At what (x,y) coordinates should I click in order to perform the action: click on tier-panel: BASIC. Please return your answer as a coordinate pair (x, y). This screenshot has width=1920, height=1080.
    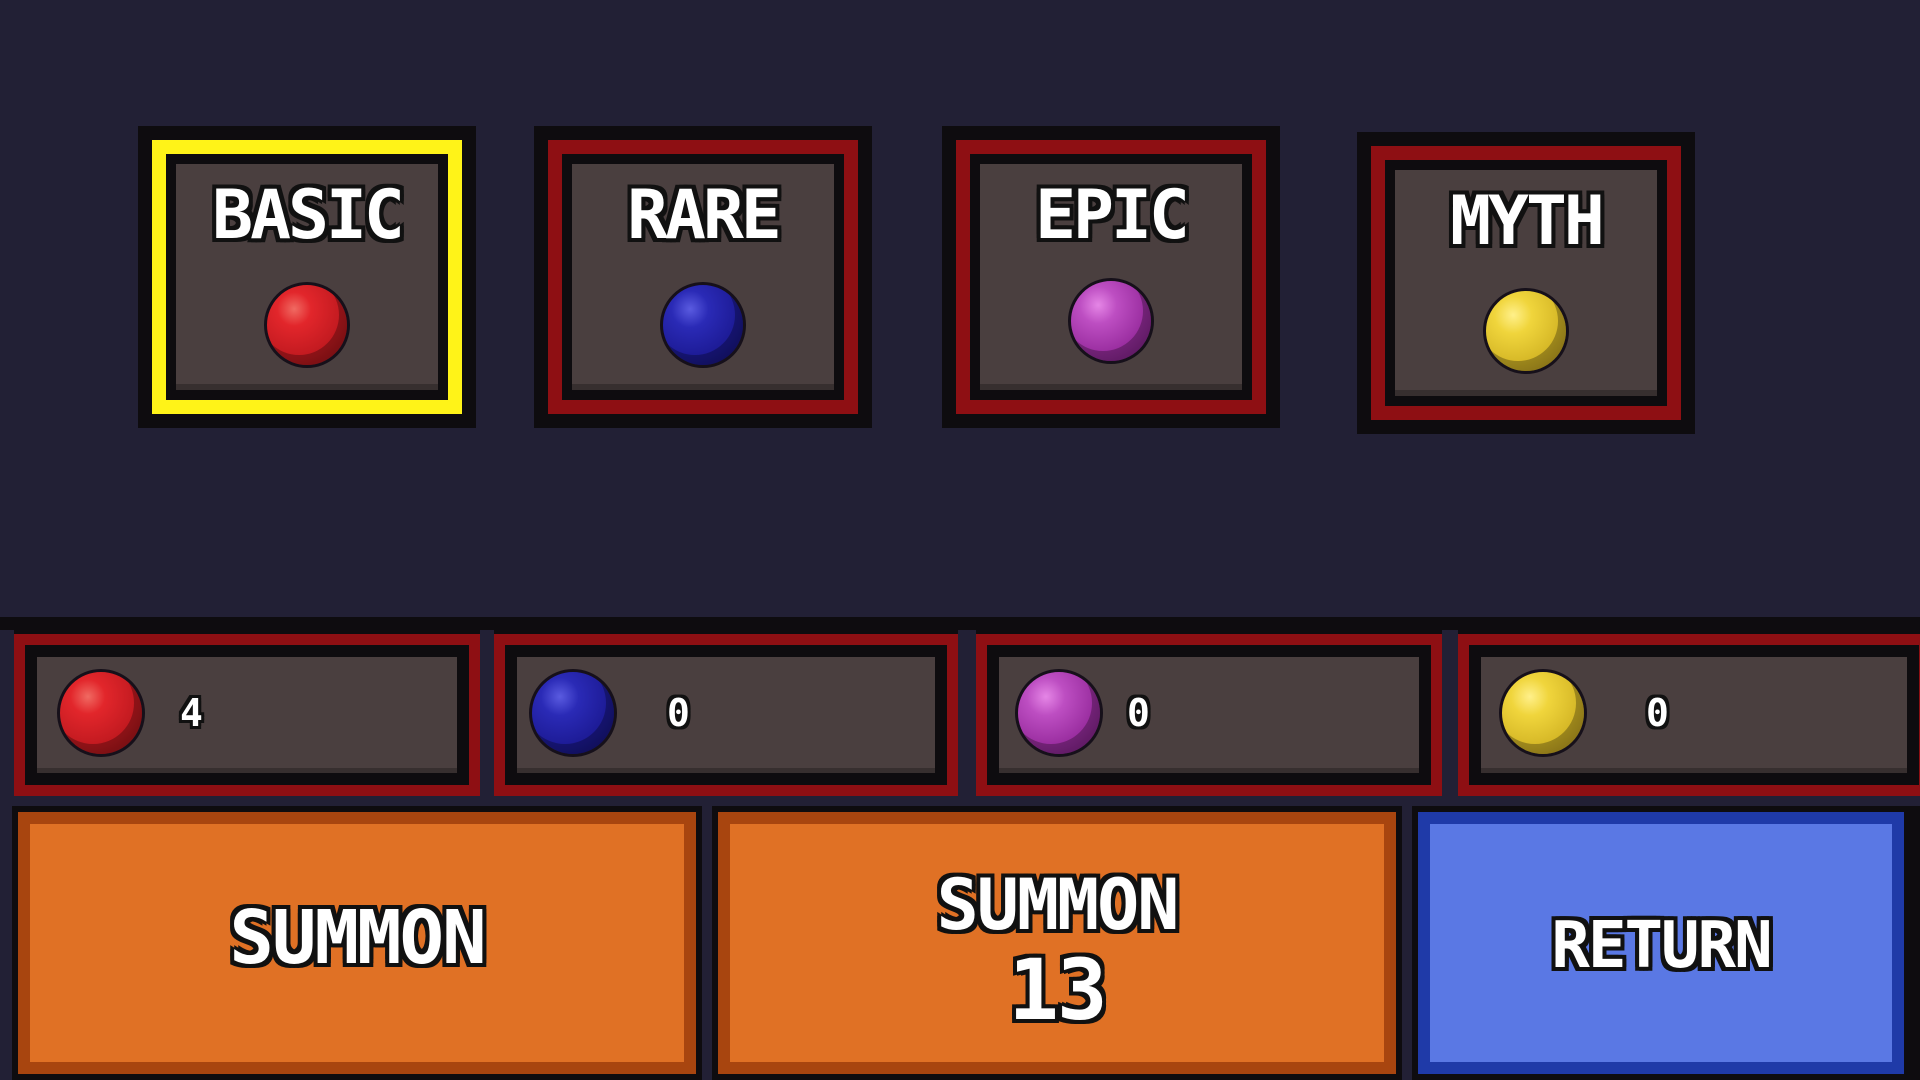
    Looking at the image, I should click on (307, 277).